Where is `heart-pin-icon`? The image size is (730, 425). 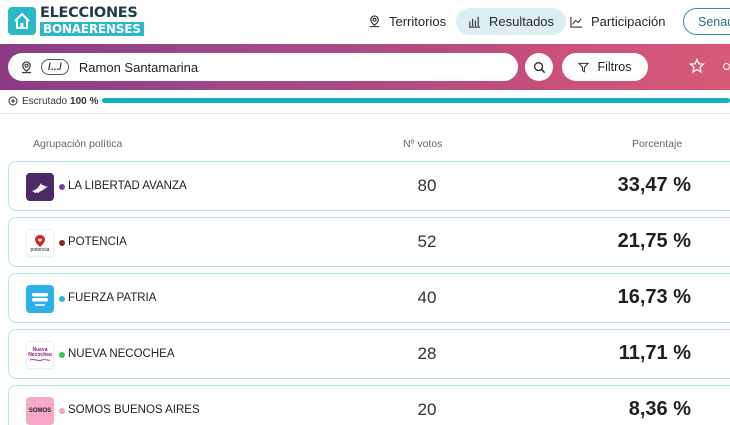 heart-pin-icon is located at coordinates (40, 240).